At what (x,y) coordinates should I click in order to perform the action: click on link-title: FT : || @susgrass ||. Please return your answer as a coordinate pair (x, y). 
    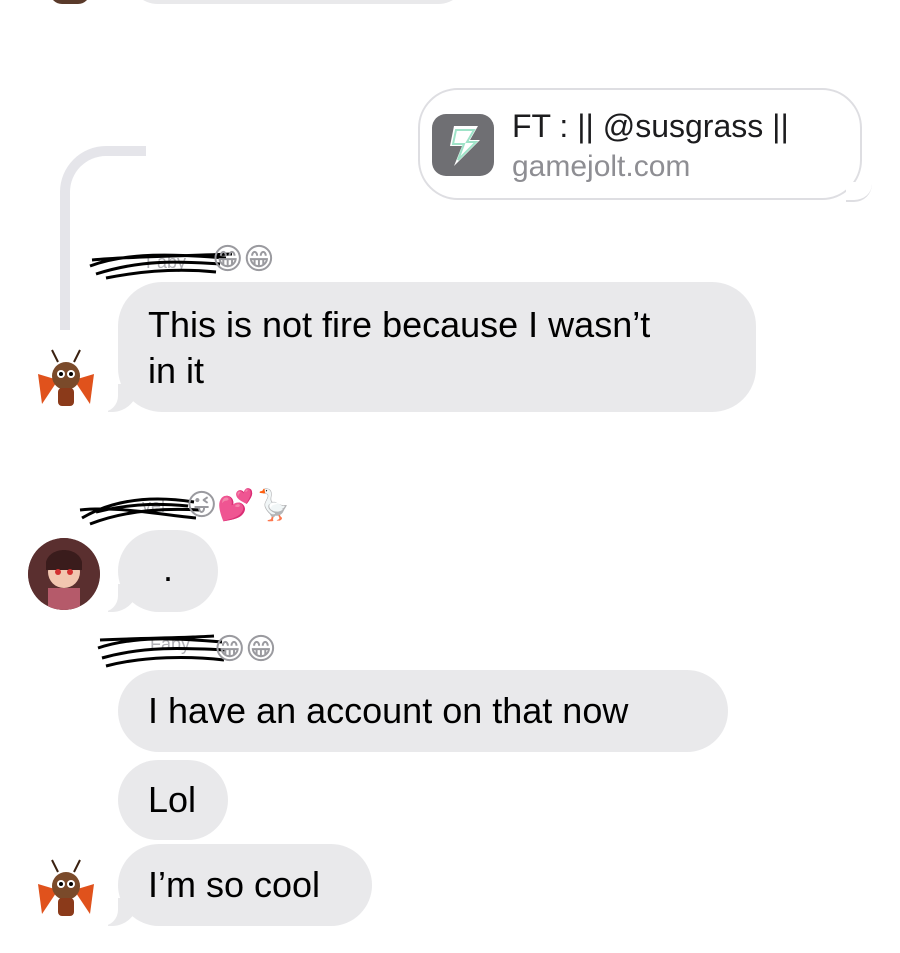
    Looking at the image, I should click on (650, 126).